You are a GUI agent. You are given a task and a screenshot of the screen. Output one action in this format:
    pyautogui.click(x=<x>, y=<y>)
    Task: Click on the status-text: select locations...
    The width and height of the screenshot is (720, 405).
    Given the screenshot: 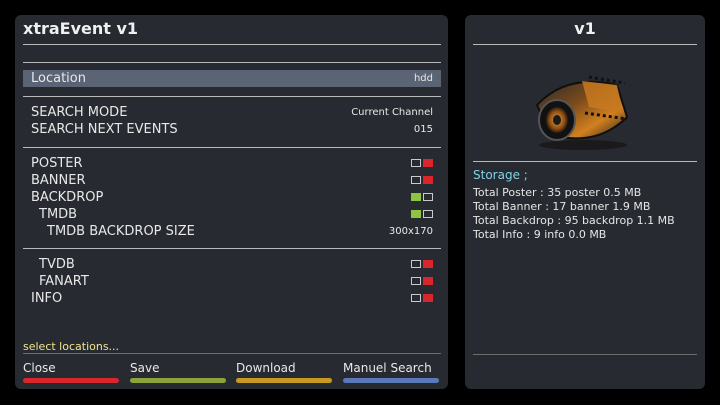 What is the action you would take?
    pyautogui.click(x=71, y=346)
    